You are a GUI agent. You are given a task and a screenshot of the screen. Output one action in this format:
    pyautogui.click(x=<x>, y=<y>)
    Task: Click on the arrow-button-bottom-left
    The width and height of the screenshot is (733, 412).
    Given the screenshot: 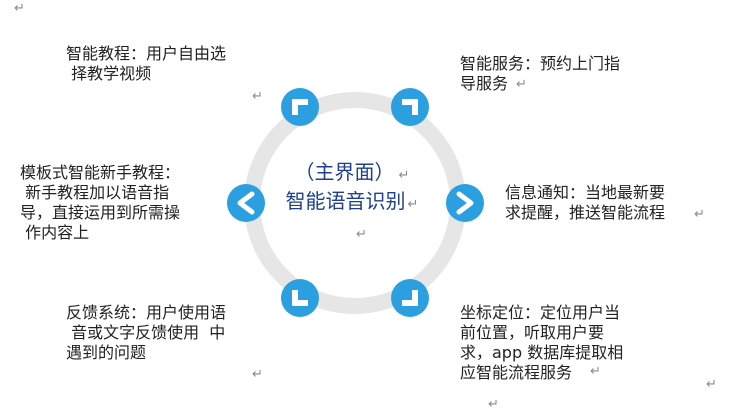 What is the action you would take?
    pyautogui.click(x=300, y=298)
    